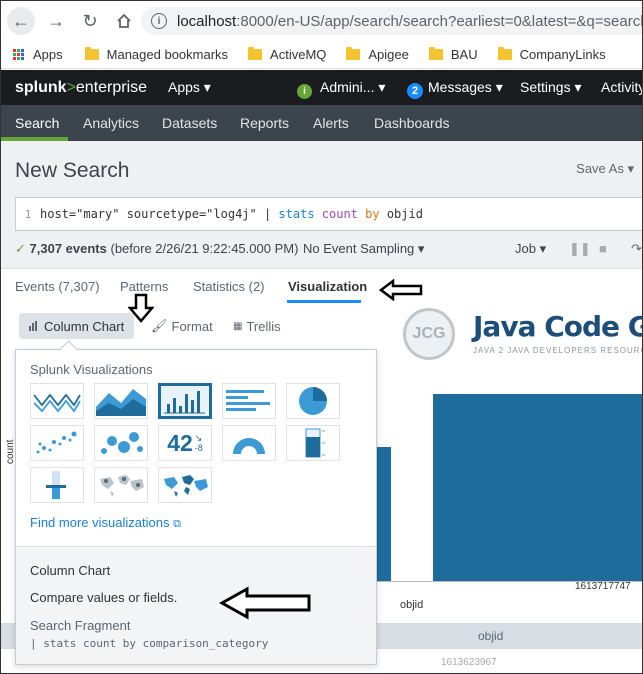  I want to click on table-cell: 1613623967, so click(469, 662).